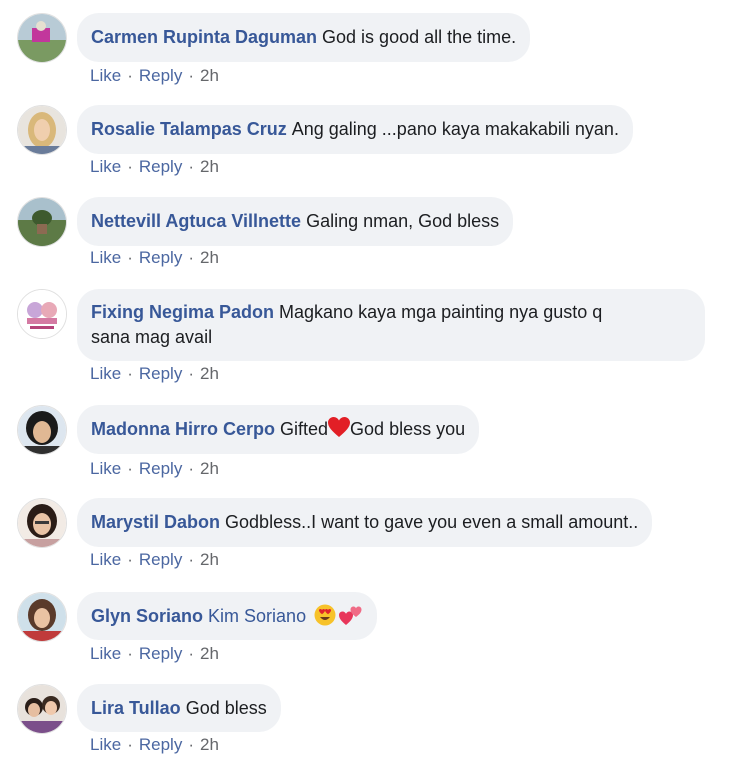  Describe the element at coordinates (147, 616) in the screenshot. I see `comment-author: Glyn Soriano` at that location.